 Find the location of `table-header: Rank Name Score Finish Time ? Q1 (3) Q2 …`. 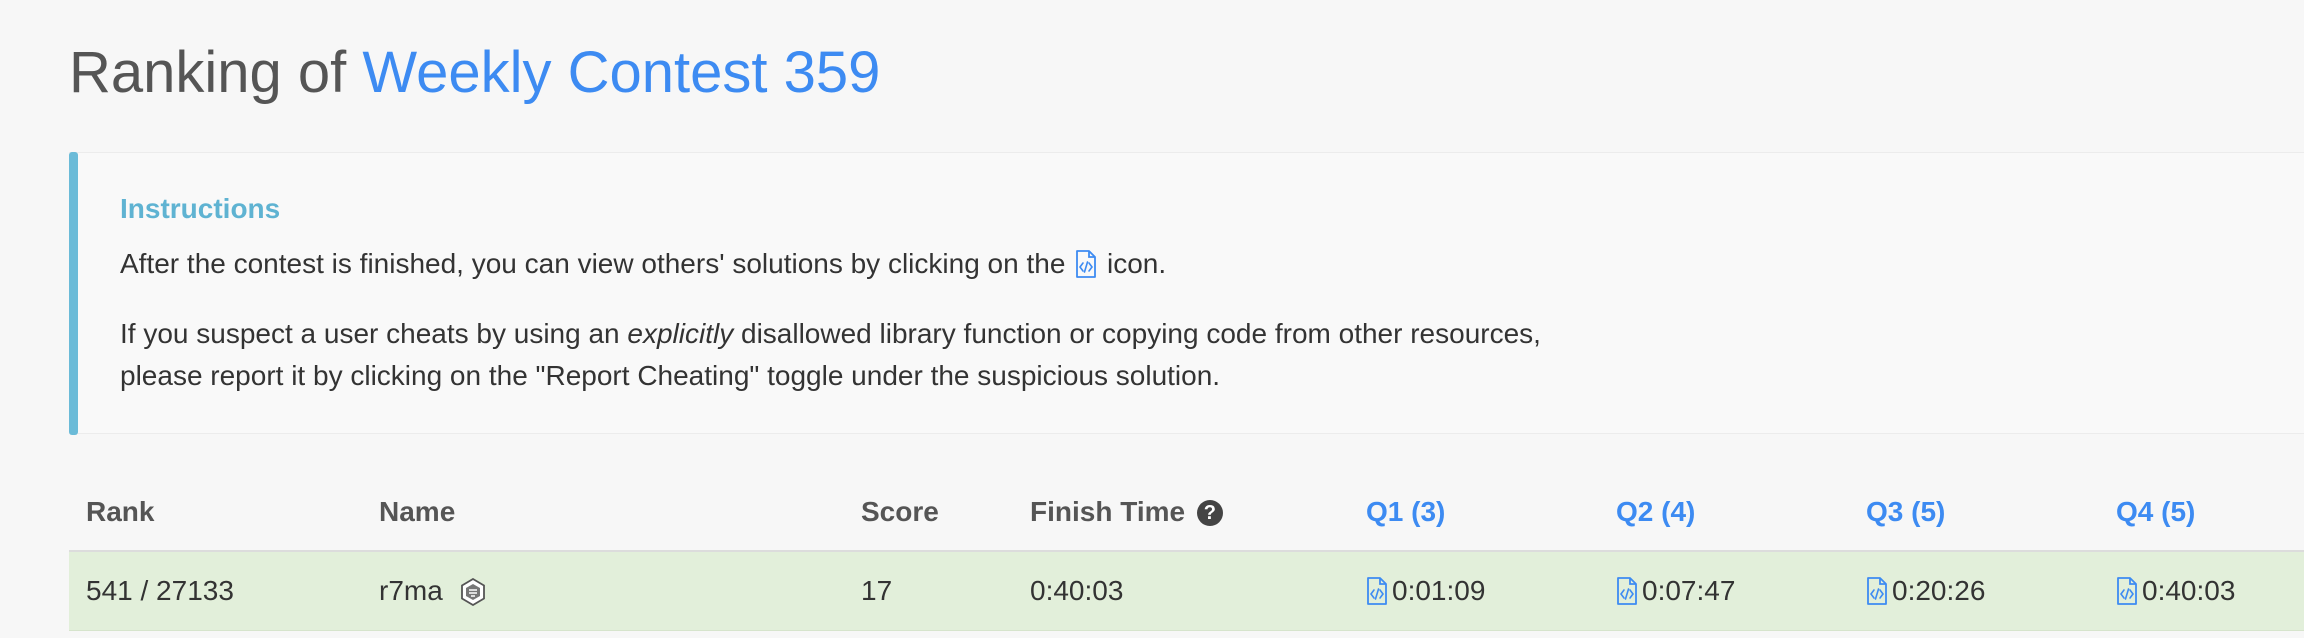

table-header: Rank Name Score Finish Time ? Q1 (3) Q2 … is located at coordinates (1186, 513).